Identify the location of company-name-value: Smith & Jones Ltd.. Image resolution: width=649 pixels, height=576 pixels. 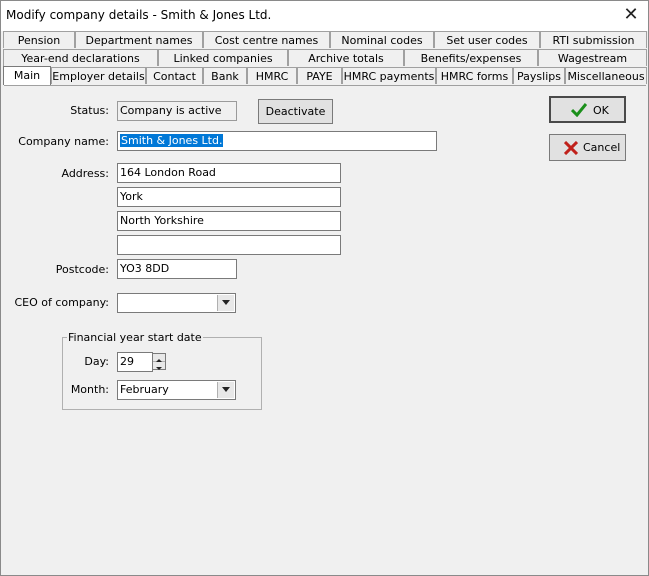
(172, 140).